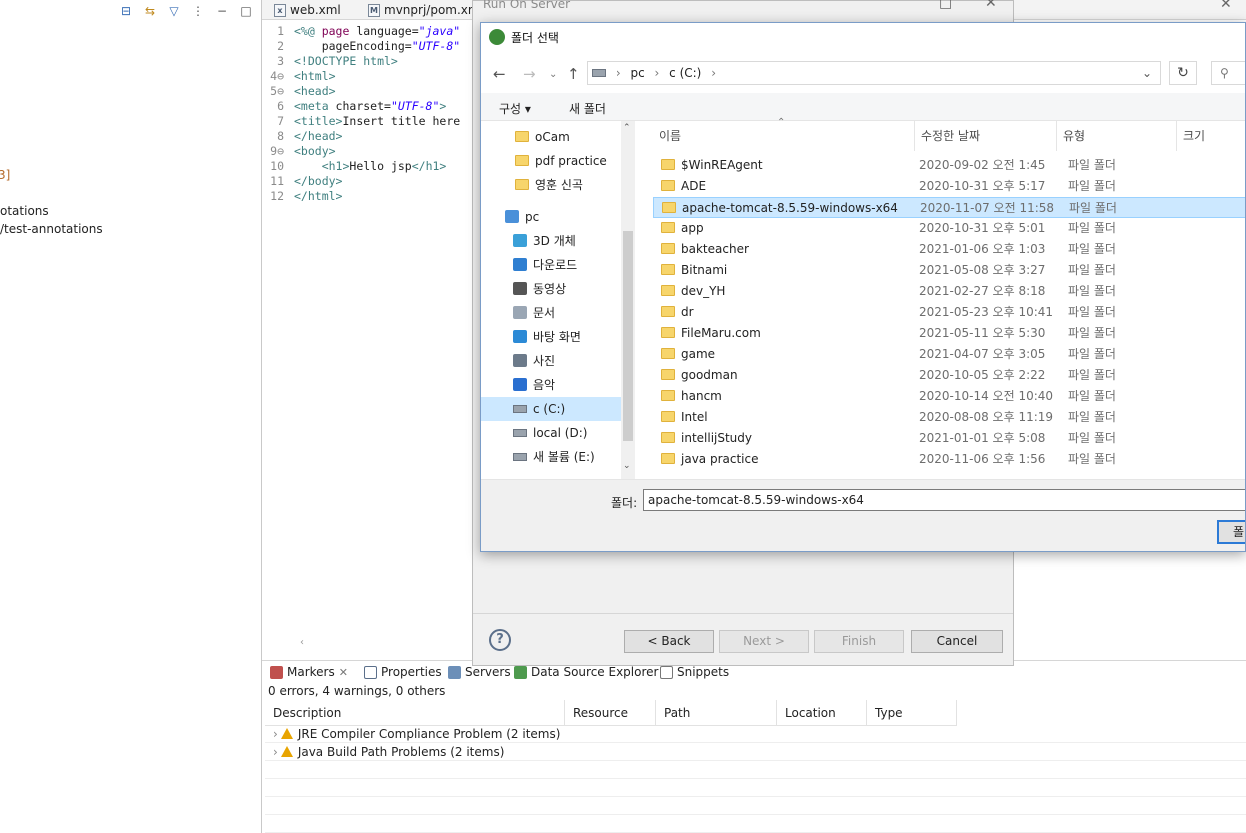 The height and width of the screenshot is (833, 1246). Describe the element at coordinates (551, 217) in the screenshot. I see `nav-item: pc` at that location.